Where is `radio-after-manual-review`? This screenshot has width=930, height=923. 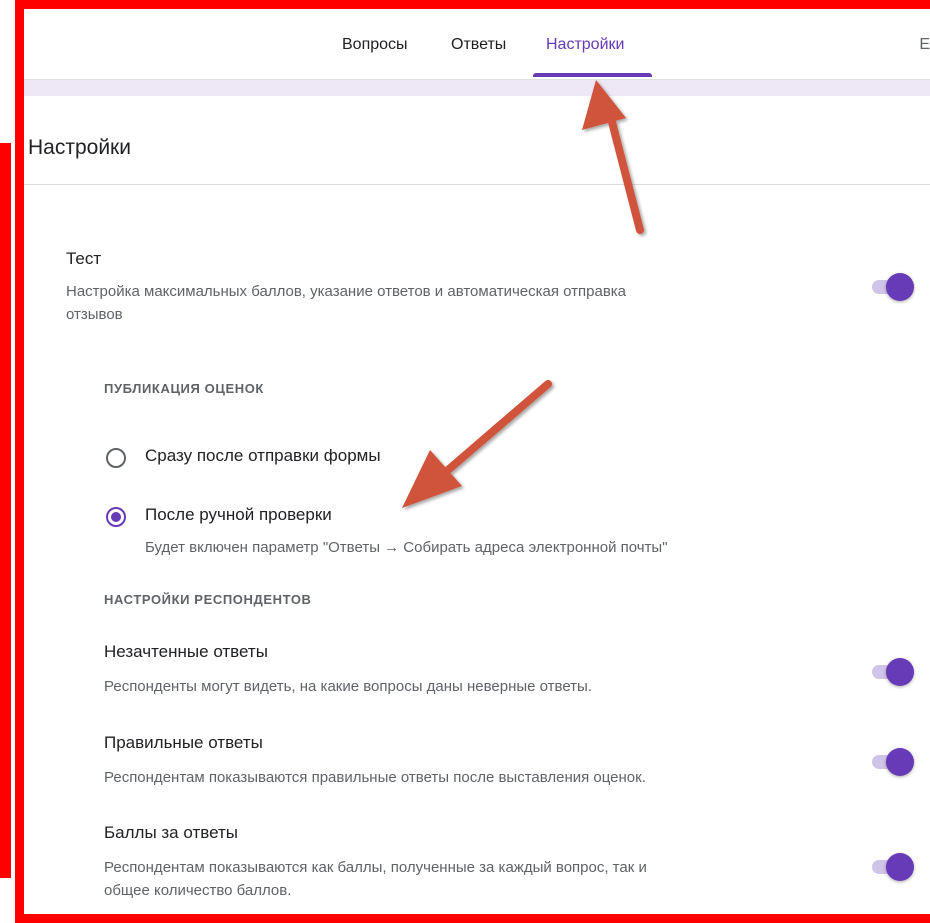
radio-after-manual-review is located at coordinates (116, 517).